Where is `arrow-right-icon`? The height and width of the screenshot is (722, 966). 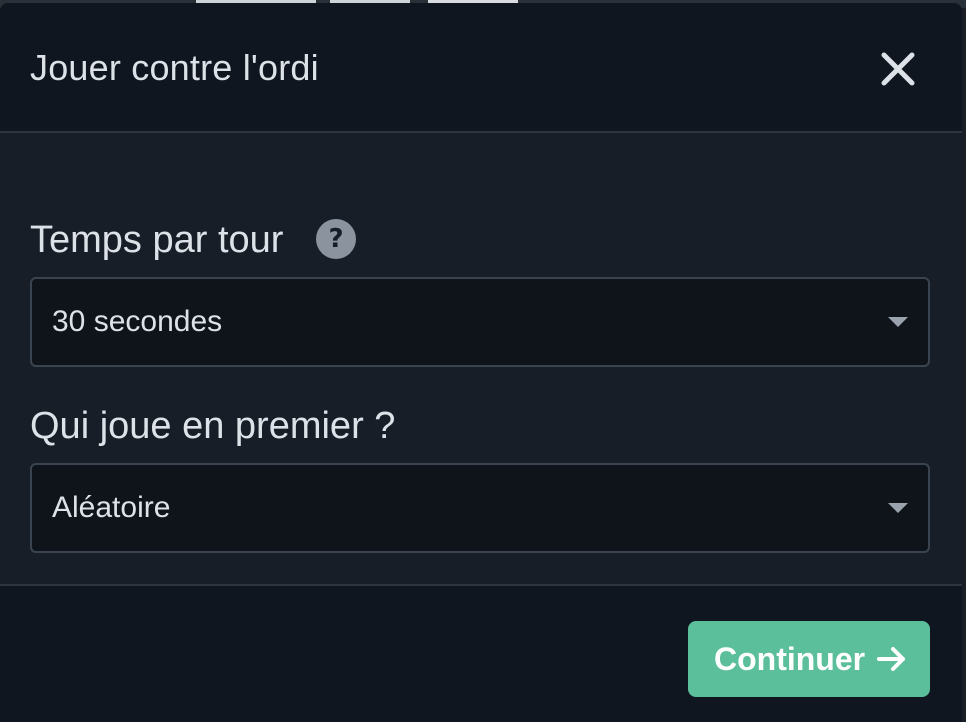
arrow-right-icon is located at coordinates (891, 659).